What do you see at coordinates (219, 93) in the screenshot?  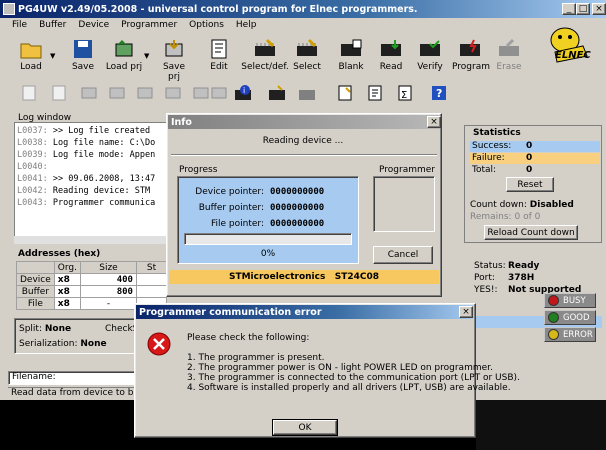 I see `chip-copy-icon` at bounding box center [219, 93].